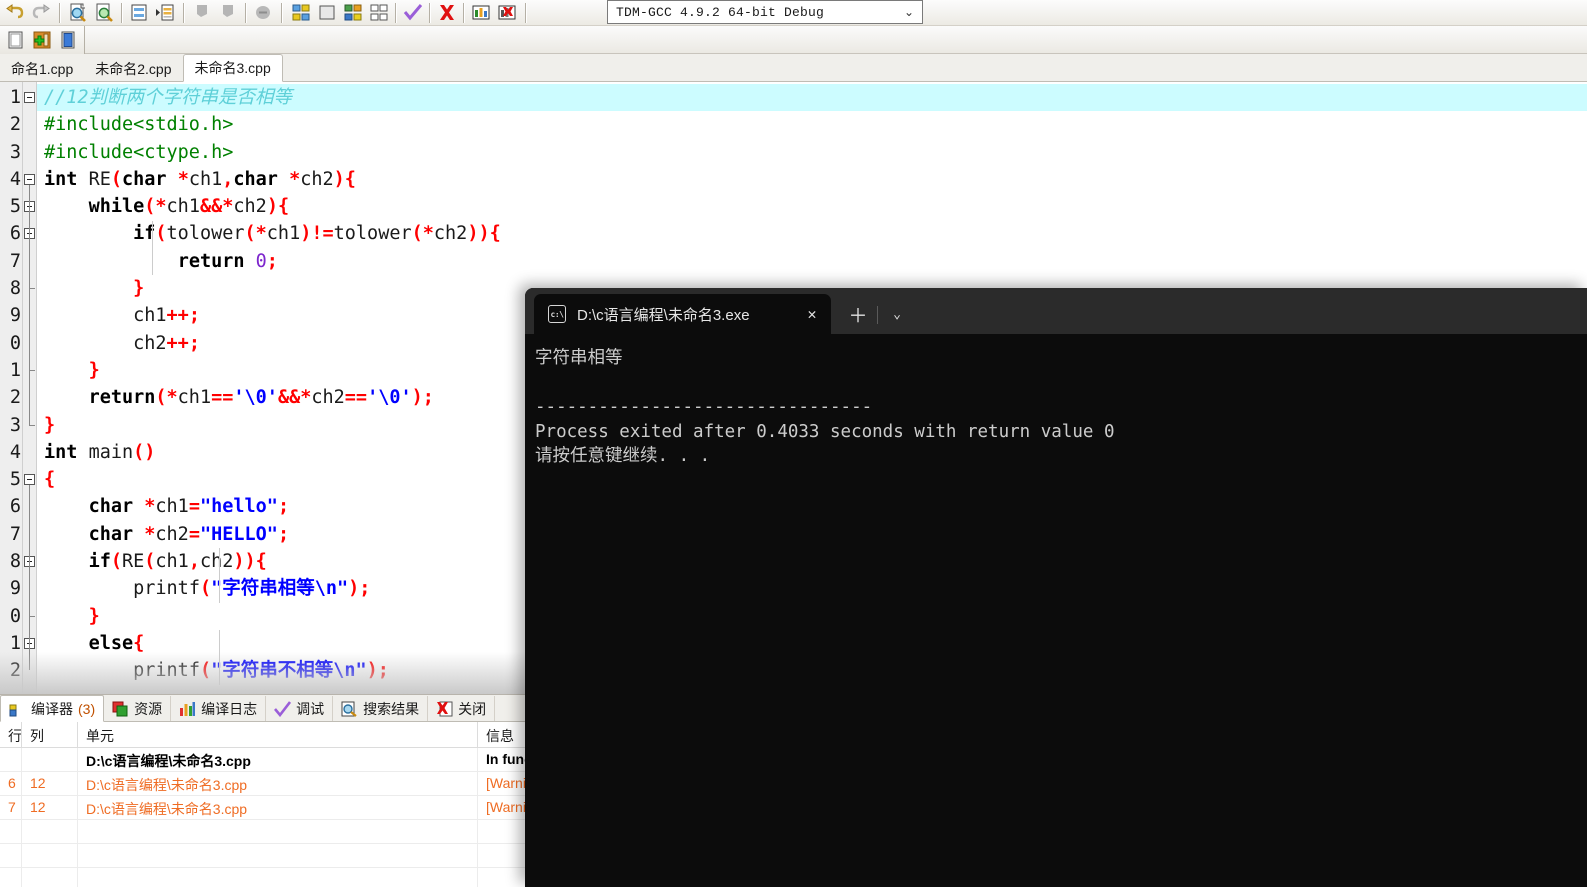  Describe the element at coordinates (812, 179) in the screenshot. I see `code-line: int RE(char *ch1,char *ch2){` at that location.